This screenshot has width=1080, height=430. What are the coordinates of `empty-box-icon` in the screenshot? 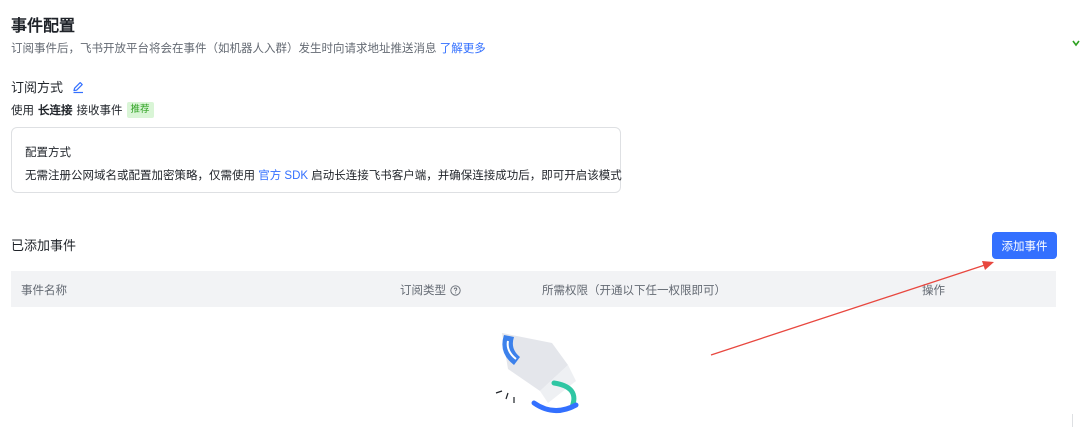 It's located at (539, 375).